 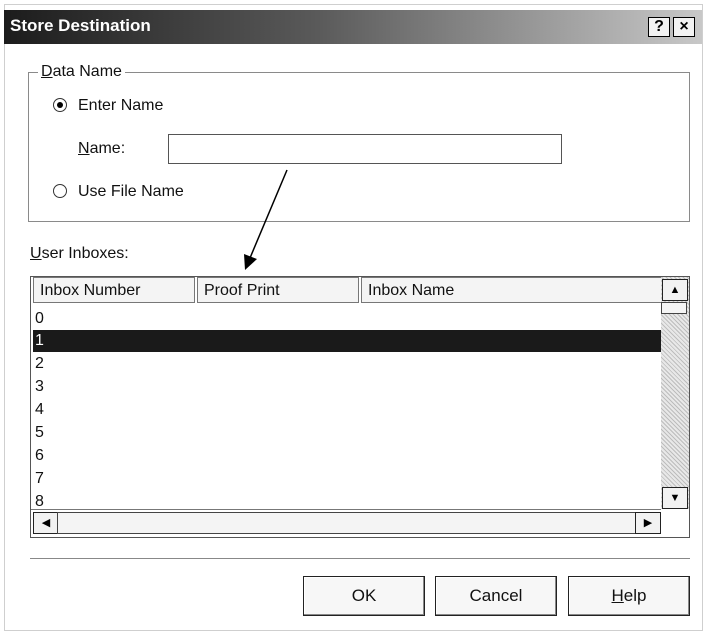 What do you see at coordinates (496, 596) in the screenshot?
I see `cancel-button: Cancel` at bounding box center [496, 596].